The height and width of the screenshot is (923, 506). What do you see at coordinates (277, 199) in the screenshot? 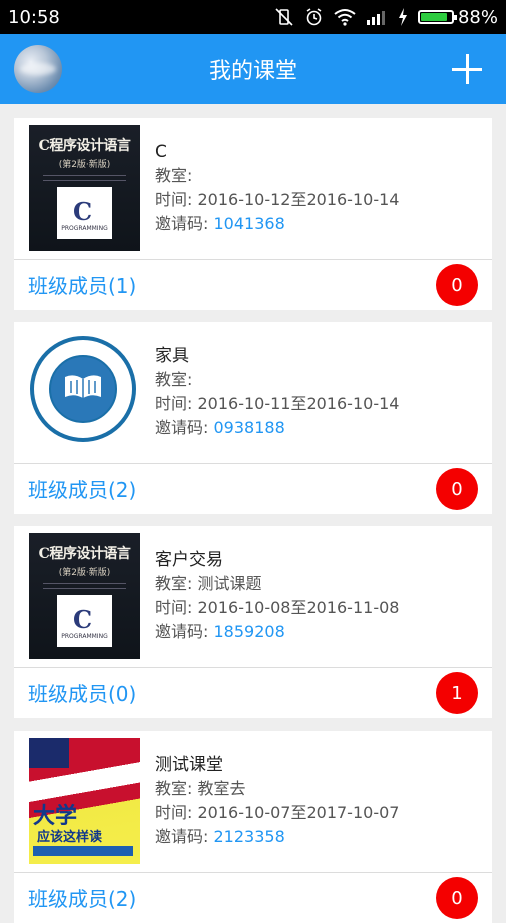
I see `class-time: 时间: 2016-10-12至2016-10-14` at bounding box center [277, 199].